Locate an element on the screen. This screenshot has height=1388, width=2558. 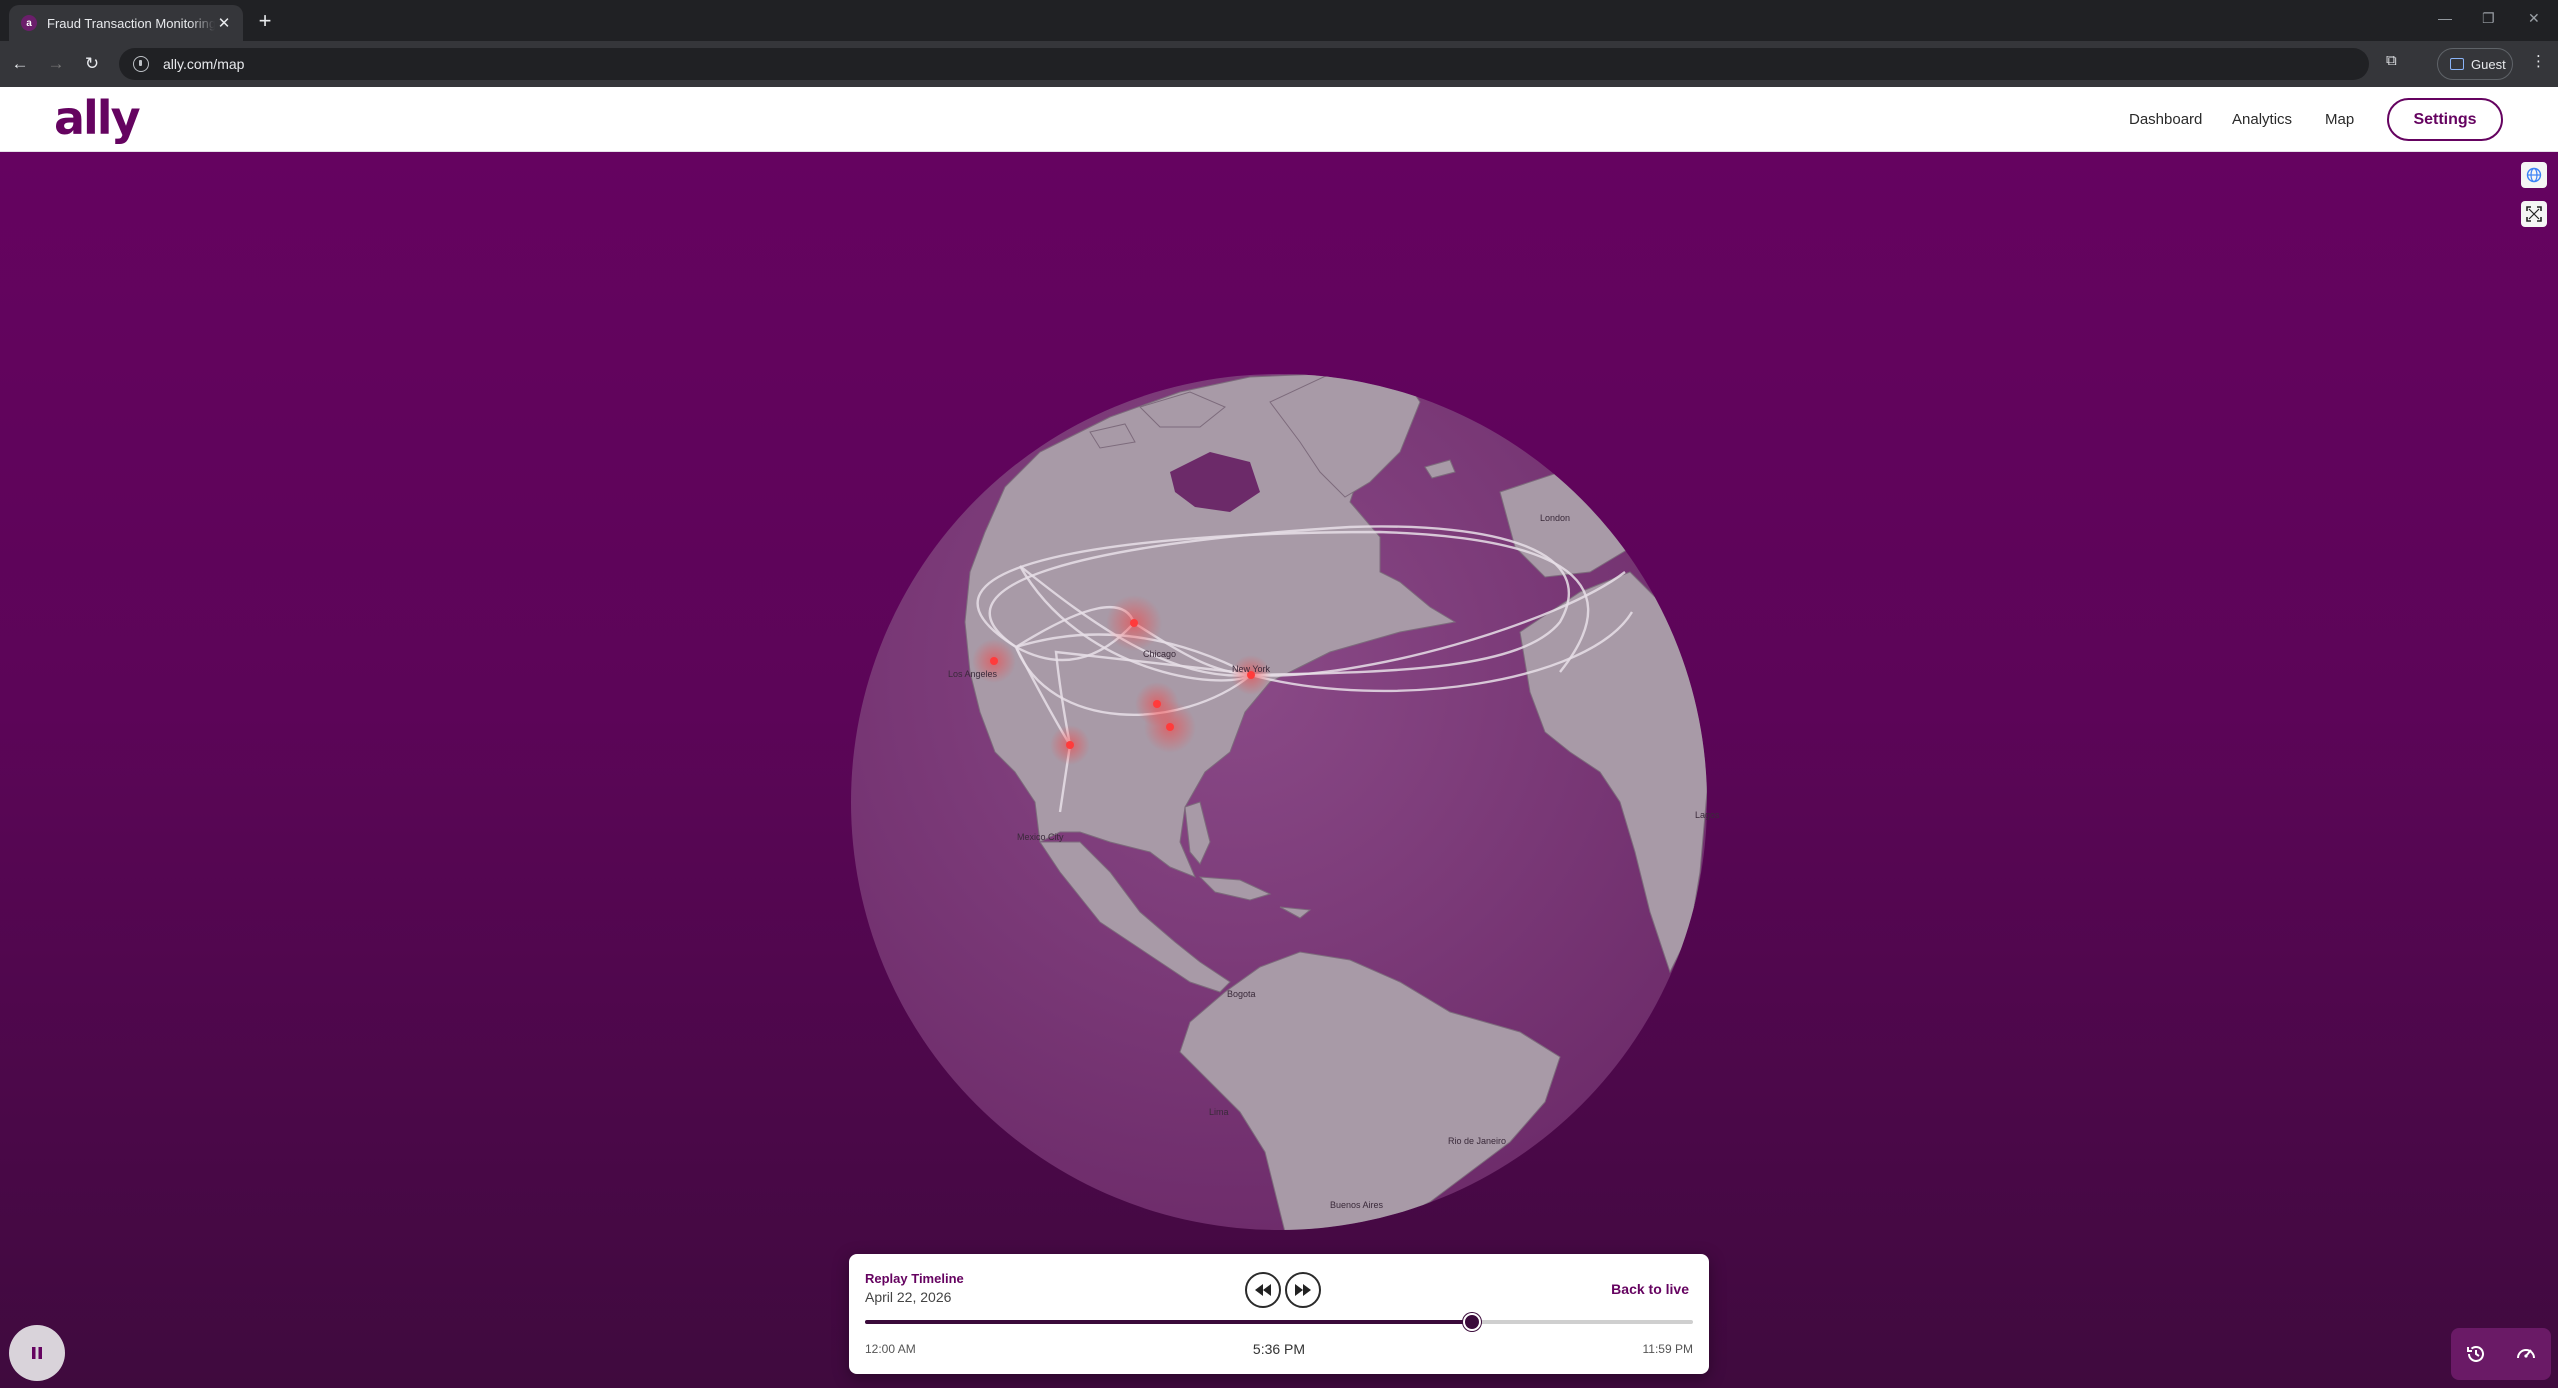
timeline-title: Replay Timeline is located at coordinates (914, 1278).